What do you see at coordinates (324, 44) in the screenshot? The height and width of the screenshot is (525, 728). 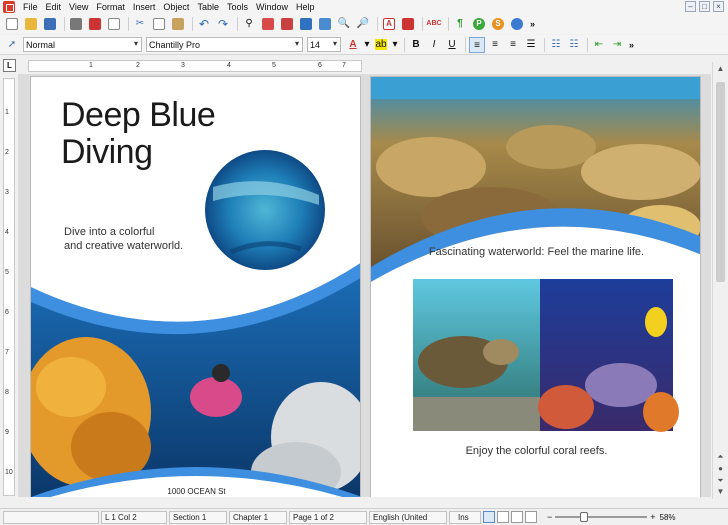 I see `font-size-select: 14 ▾` at bounding box center [324, 44].